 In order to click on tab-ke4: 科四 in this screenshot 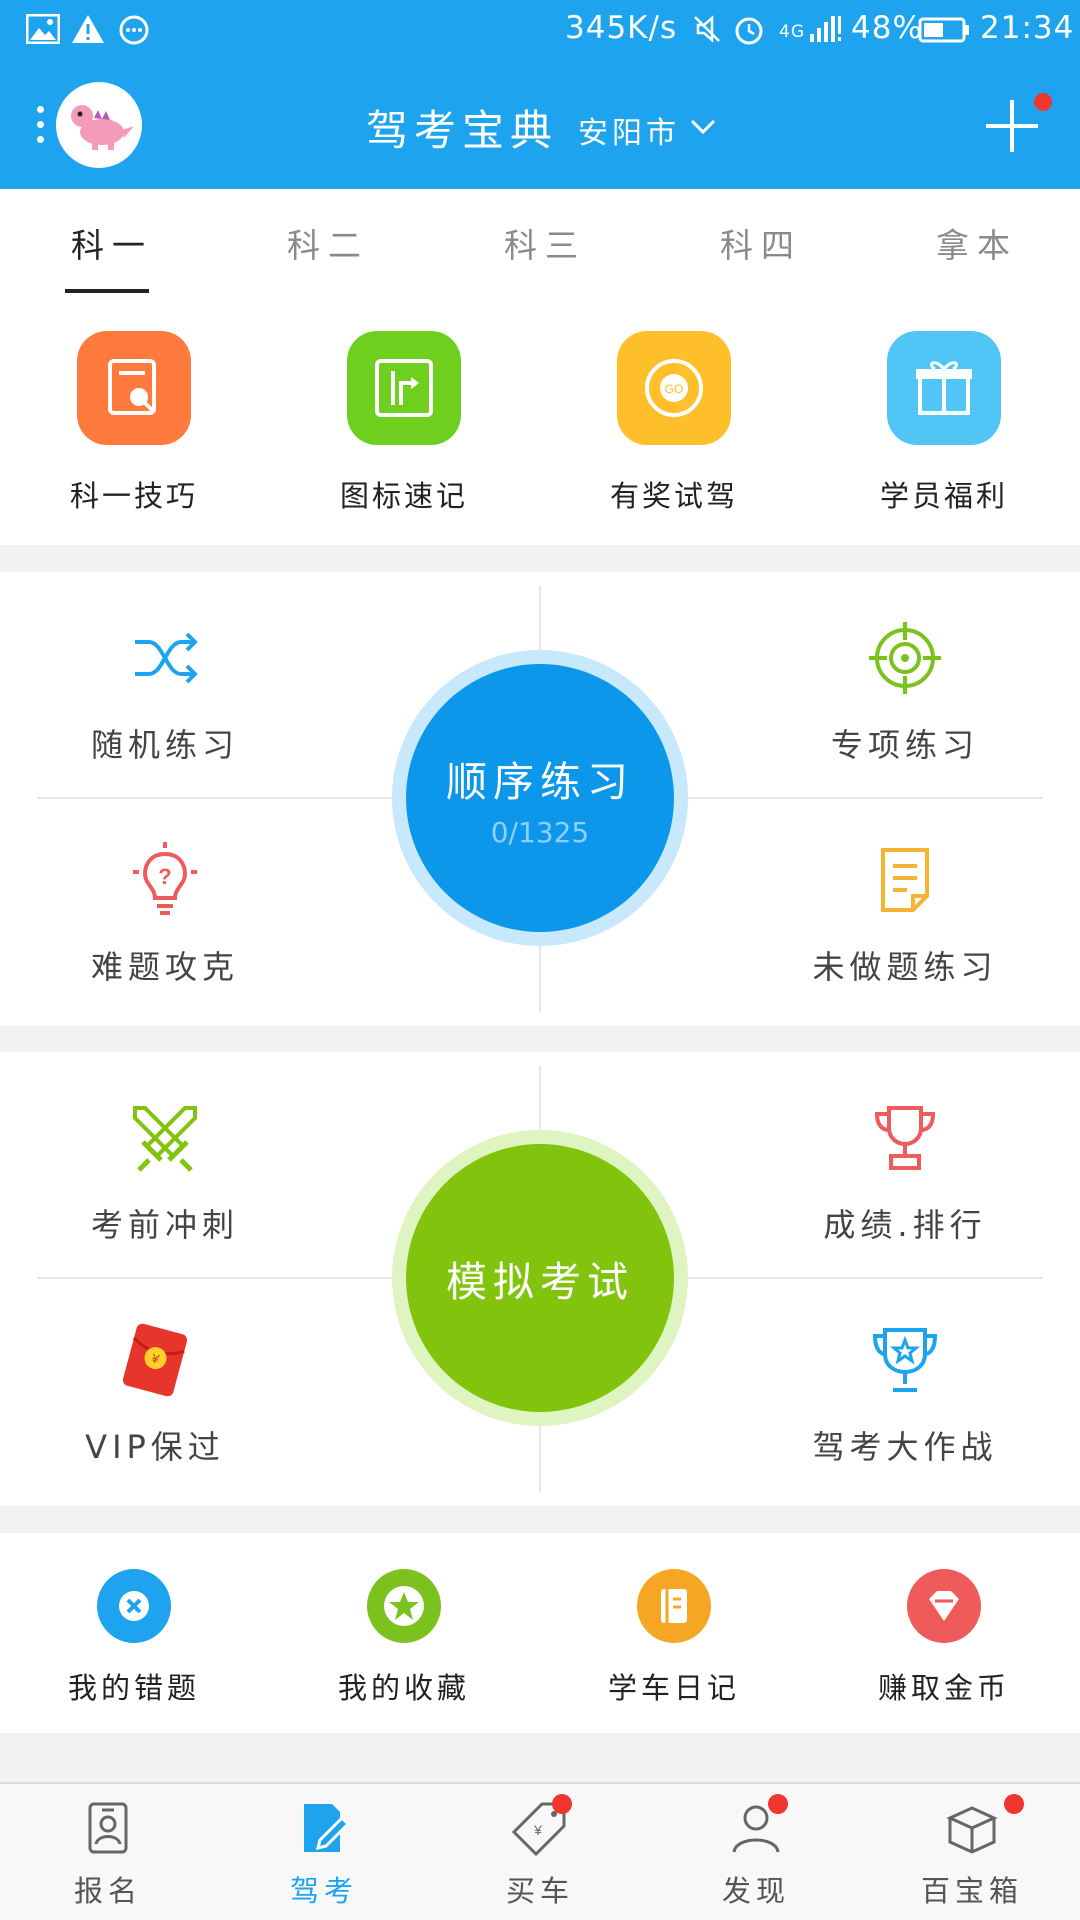, I will do `click(761, 243)`.